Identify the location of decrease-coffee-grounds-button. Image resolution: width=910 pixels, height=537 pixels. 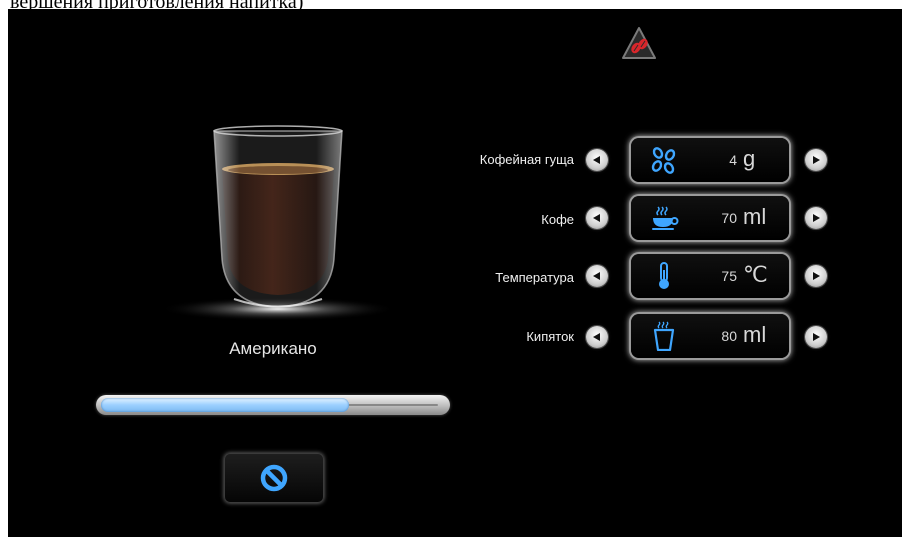
(597, 160).